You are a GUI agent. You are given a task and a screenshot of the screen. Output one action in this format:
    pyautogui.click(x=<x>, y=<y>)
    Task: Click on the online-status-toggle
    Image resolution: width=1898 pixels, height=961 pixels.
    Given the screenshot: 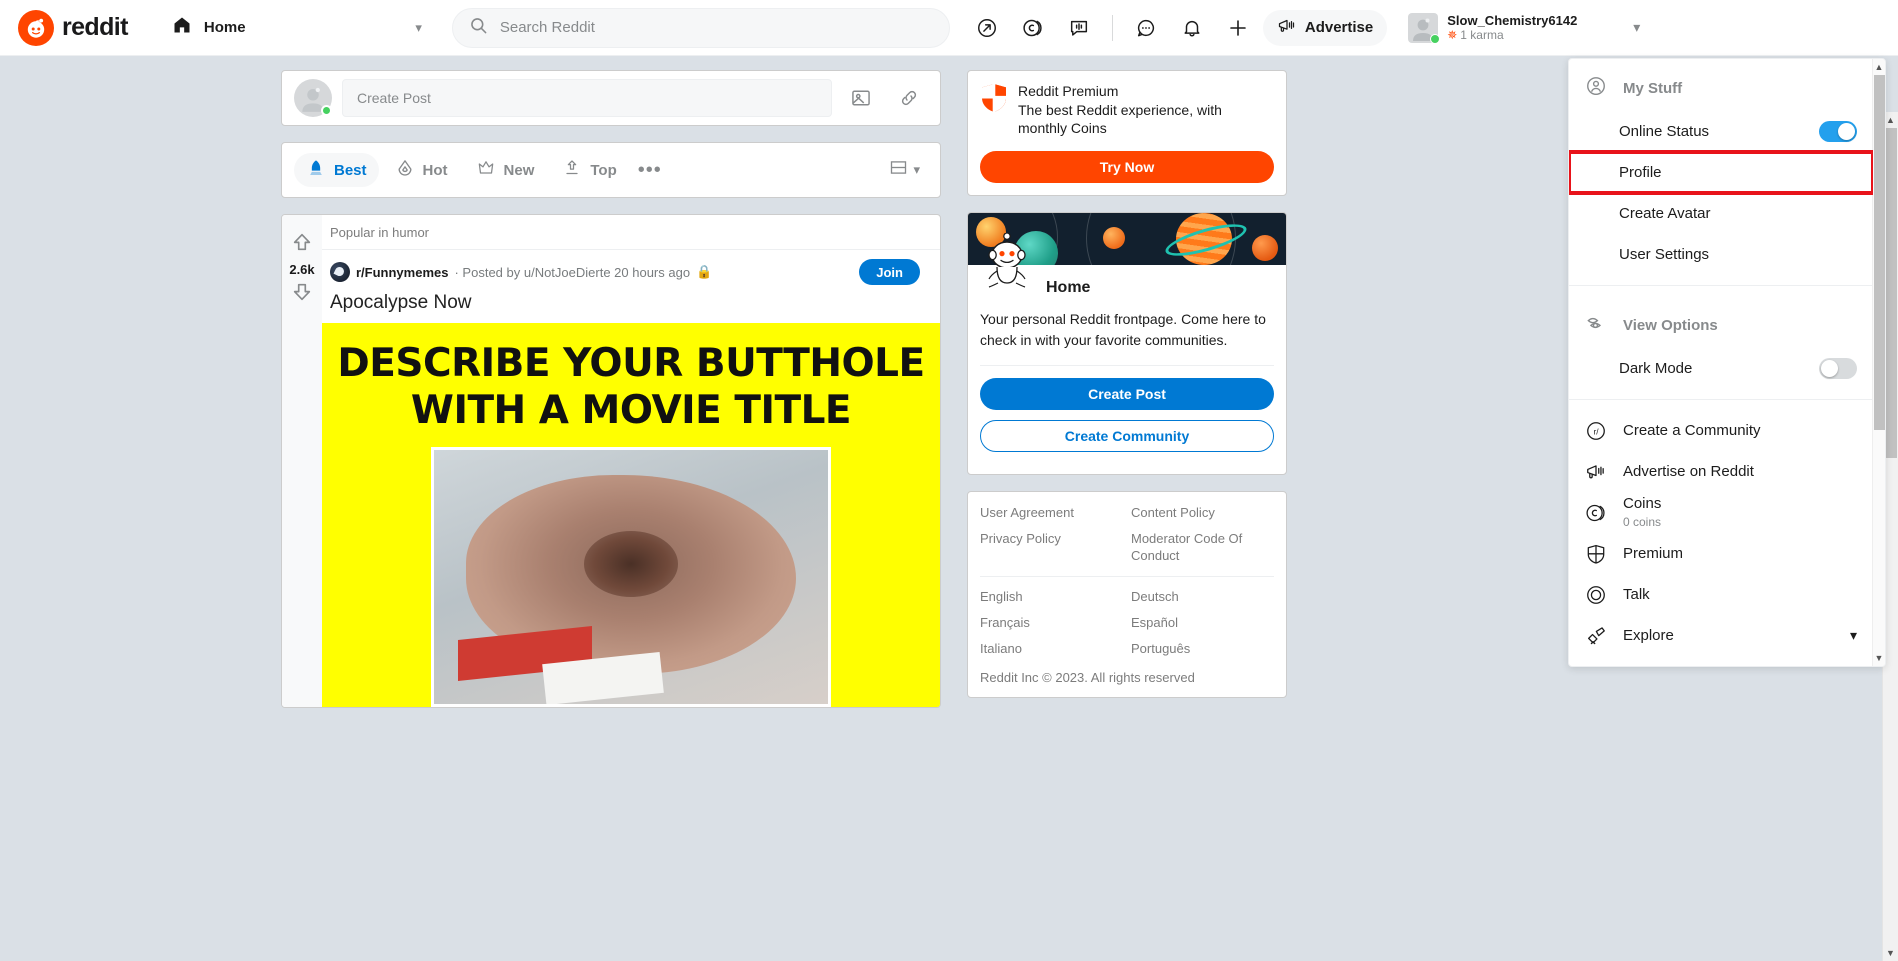 What is the action you would take?
    pyautogui.click(x=1838, y=131)
    